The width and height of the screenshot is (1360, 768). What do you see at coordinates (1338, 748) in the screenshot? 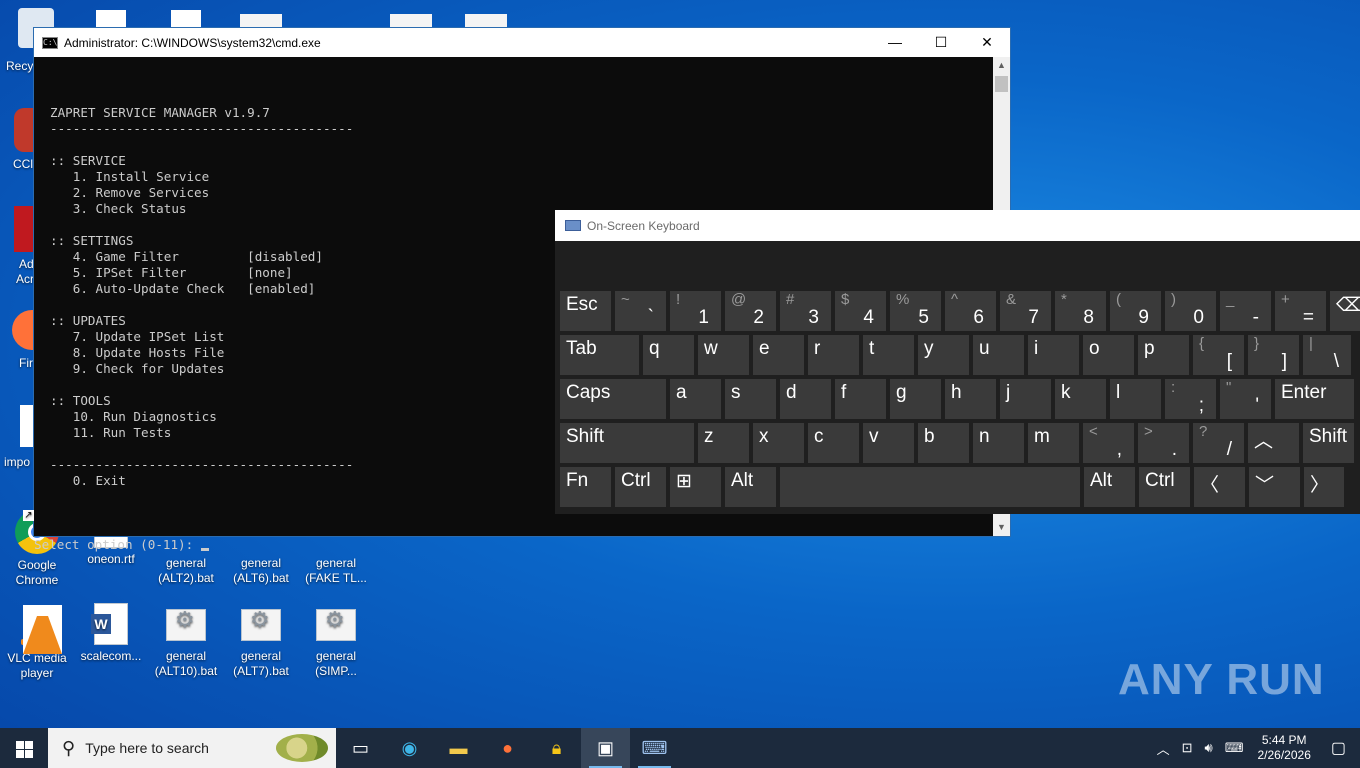
I see `notifications-icon: ▢` at bounding box center [1338, 748].